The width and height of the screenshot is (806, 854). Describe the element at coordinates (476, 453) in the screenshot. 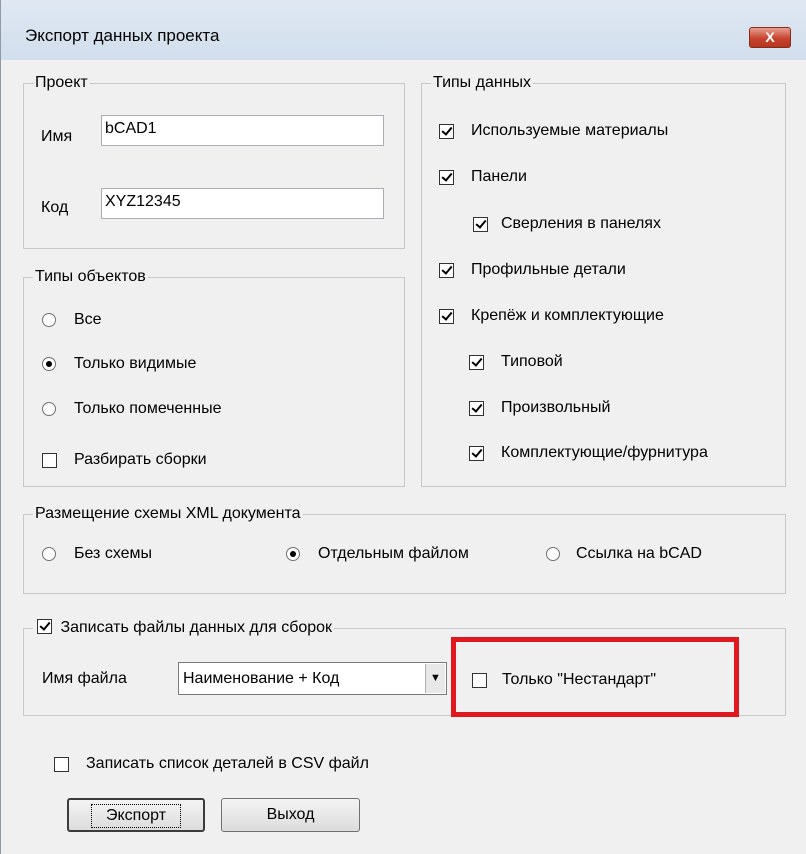

I see `hardware-checkbox` at that location.